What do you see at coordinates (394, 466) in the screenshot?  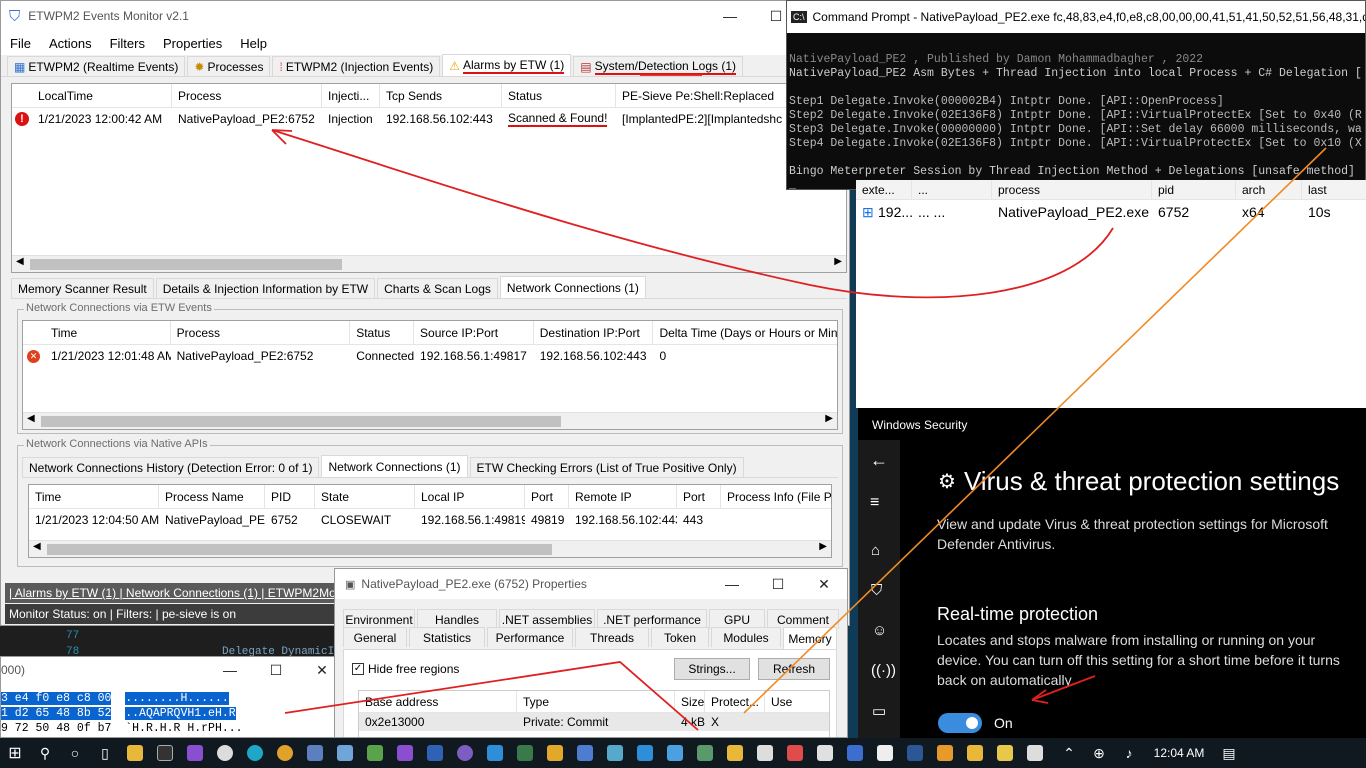 I see `tab-native-connections: Network Connections (1)` at bounding box center [394, 466].